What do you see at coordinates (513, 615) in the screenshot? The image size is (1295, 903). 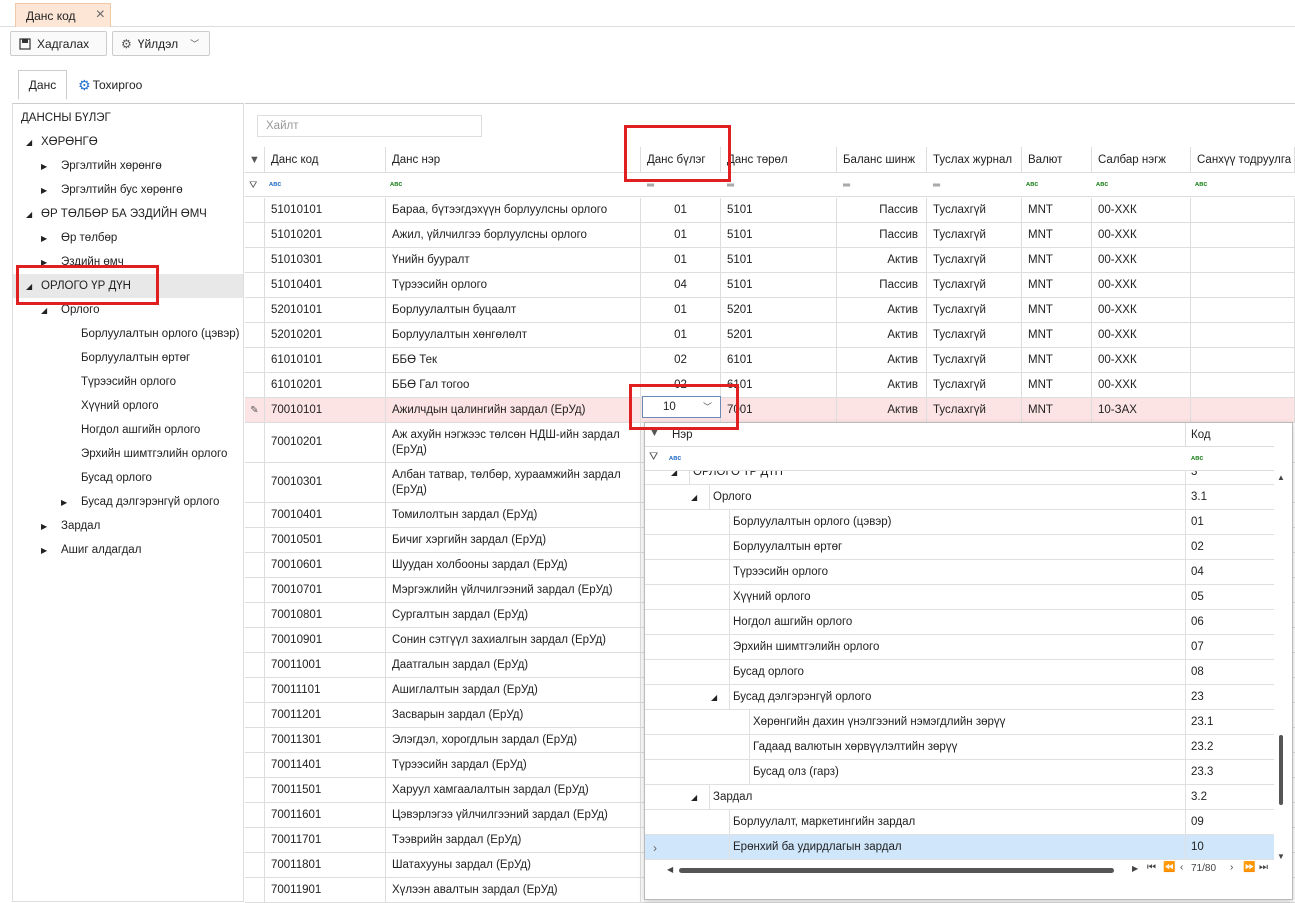 I see `table-cell: Сургалтын зардал (ЕрУд)` at bounding box center [513, 615].